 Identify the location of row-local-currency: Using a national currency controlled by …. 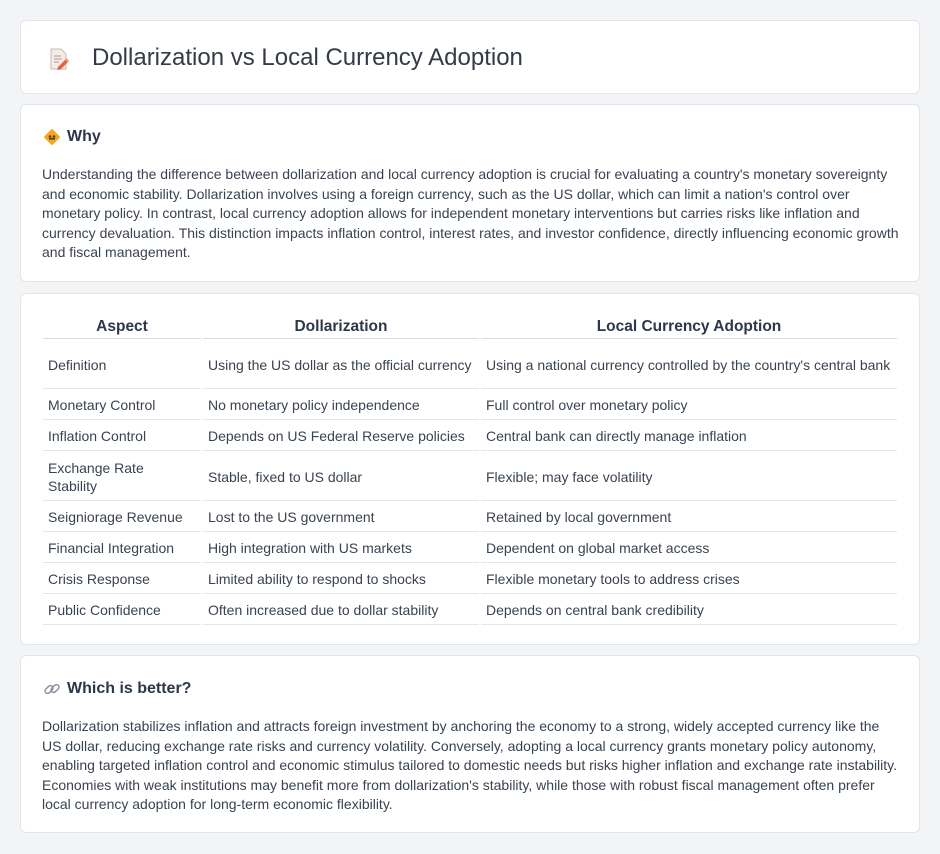
(689, 365).